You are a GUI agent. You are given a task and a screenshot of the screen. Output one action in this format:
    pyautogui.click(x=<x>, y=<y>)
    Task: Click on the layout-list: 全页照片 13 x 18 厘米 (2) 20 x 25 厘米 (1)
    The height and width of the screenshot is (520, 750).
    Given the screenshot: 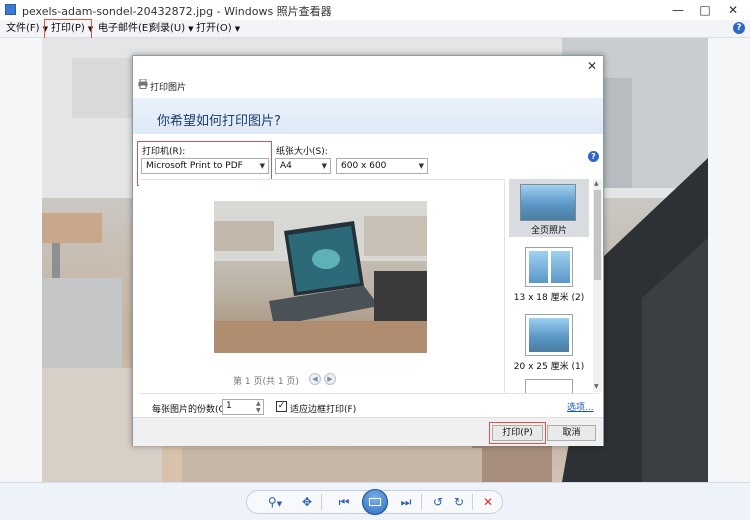 What is the action you would take?
    pyautogui.click(x=551, y=286)
    